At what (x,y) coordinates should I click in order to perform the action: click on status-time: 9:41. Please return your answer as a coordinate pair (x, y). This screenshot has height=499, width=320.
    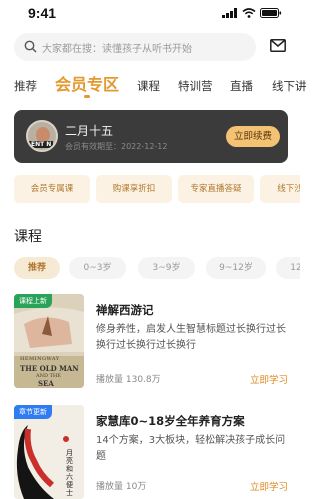
    Looking at the image, I should click on (42, 13).